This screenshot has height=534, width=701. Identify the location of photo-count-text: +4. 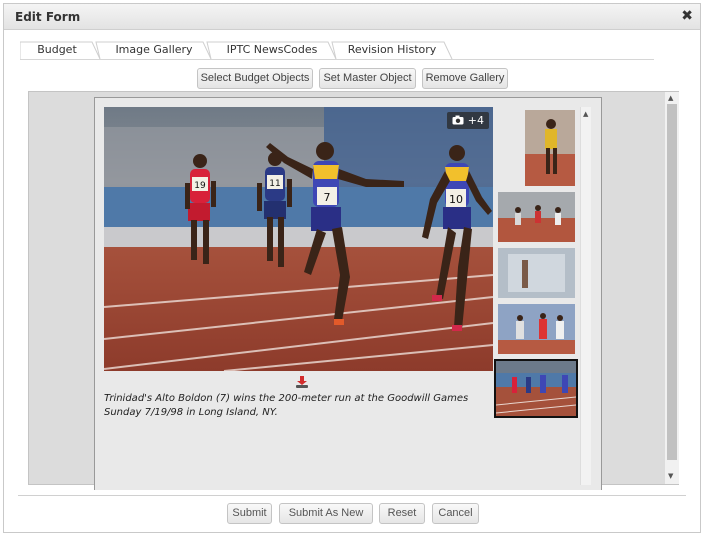
(475, 120).